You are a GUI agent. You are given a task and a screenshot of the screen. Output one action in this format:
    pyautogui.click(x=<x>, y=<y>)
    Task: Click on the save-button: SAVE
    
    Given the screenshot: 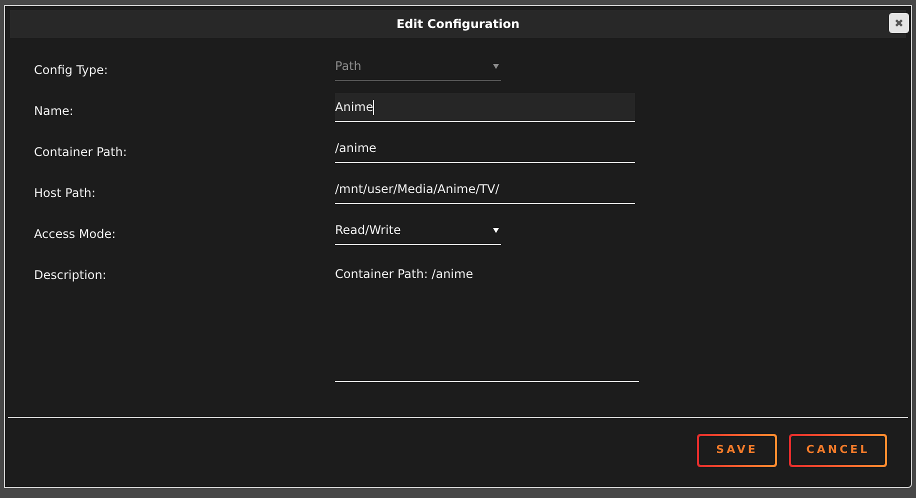 What is the action you would take?
    pyautogui.click(x=737, y=450)
    